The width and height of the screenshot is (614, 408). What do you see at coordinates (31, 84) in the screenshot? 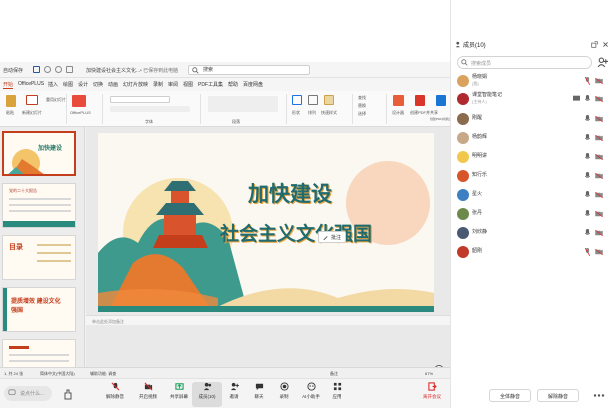
I see `tab-officeplus: OfficePLUS` at bounding box center [31, 84].